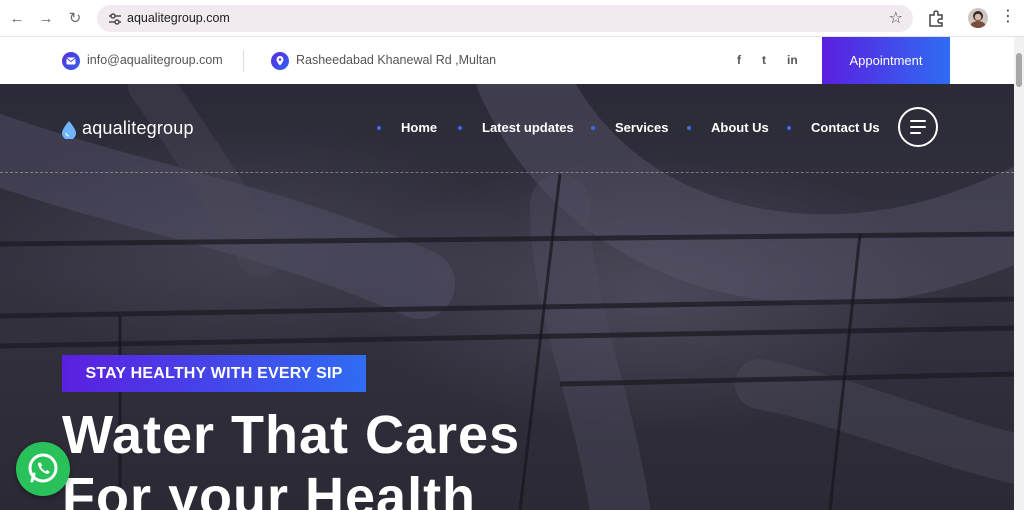 This screenshot has width=1024, height=510. Describe the element at coordinates (69, 130) in the screenshot. I see `water-drop-icon` at that location.